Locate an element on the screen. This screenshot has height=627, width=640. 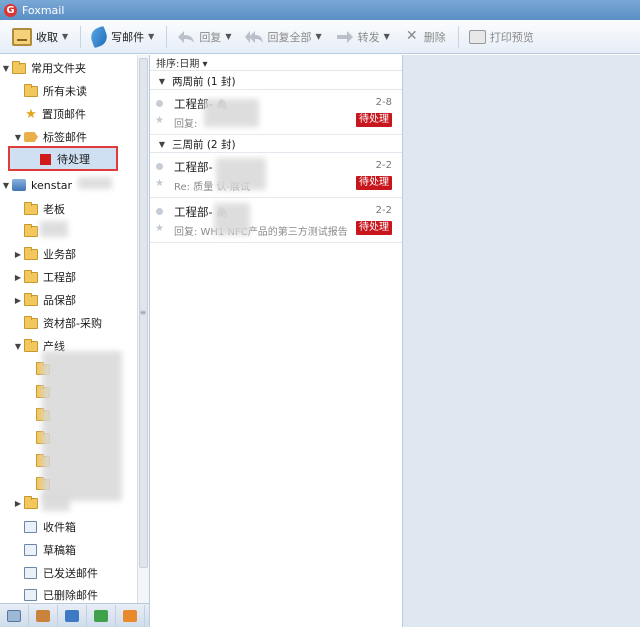
folder-drafts: 草稿箱 is located at coordinates (50, 550).